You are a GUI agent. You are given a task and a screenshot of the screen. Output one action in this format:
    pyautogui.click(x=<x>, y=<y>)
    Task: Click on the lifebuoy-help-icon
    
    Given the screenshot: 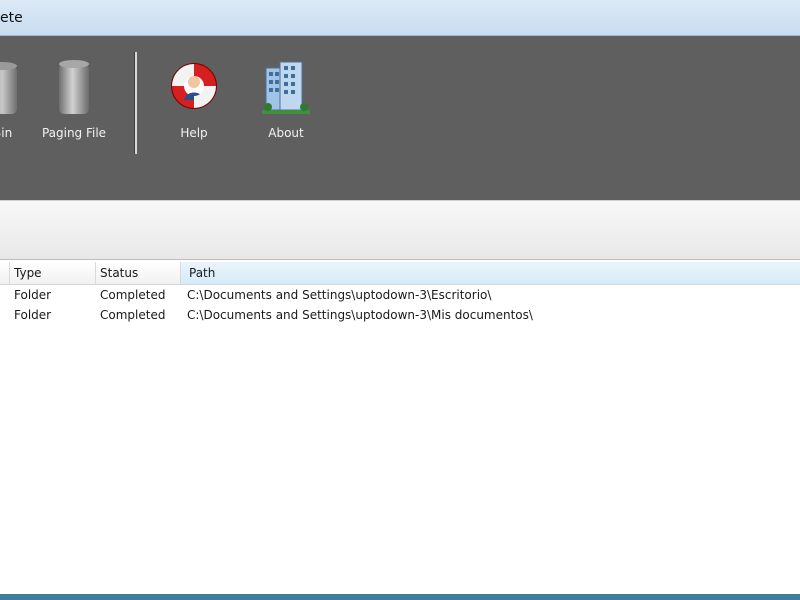 What is the action you would take?
    pyautogui.click(x=194, y=89)
    